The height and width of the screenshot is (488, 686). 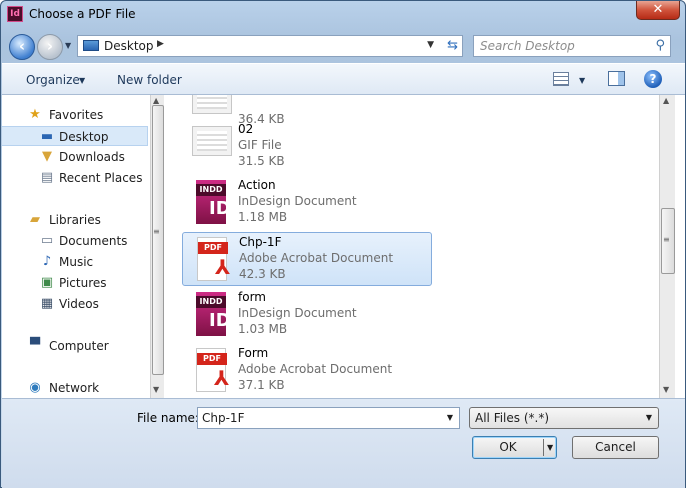 What do you see at coordinates (452, 45) in the screenshot?
I see `refresh-icon: ⇆` at bounding box center [452, 45].